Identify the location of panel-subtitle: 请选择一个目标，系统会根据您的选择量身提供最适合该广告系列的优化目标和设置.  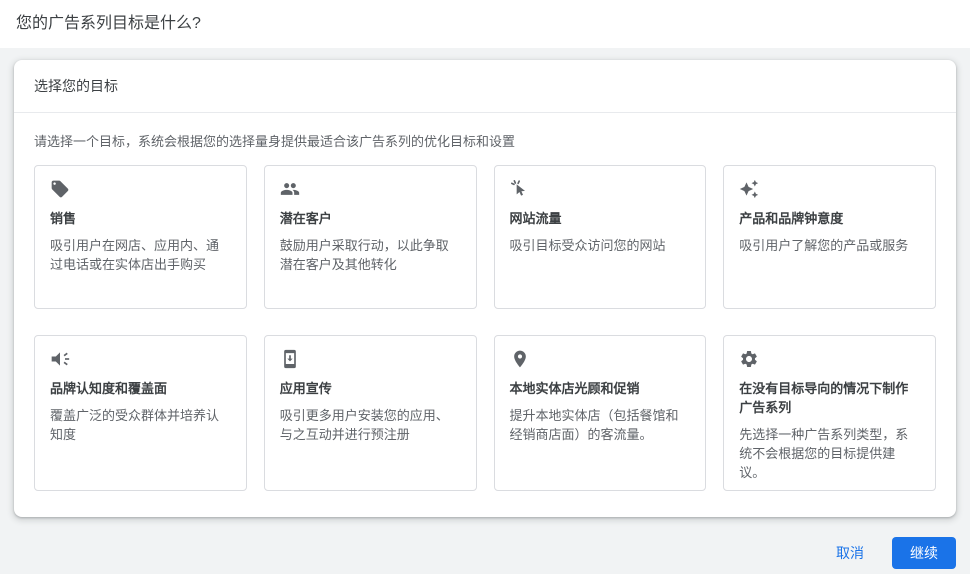
(275, 141).